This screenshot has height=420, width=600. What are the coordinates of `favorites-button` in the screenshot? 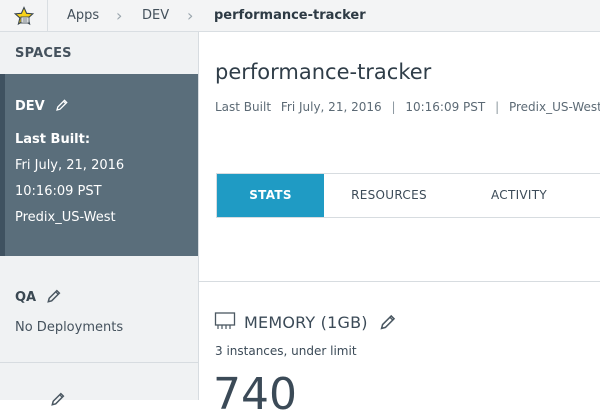 It's located at (24, 15).